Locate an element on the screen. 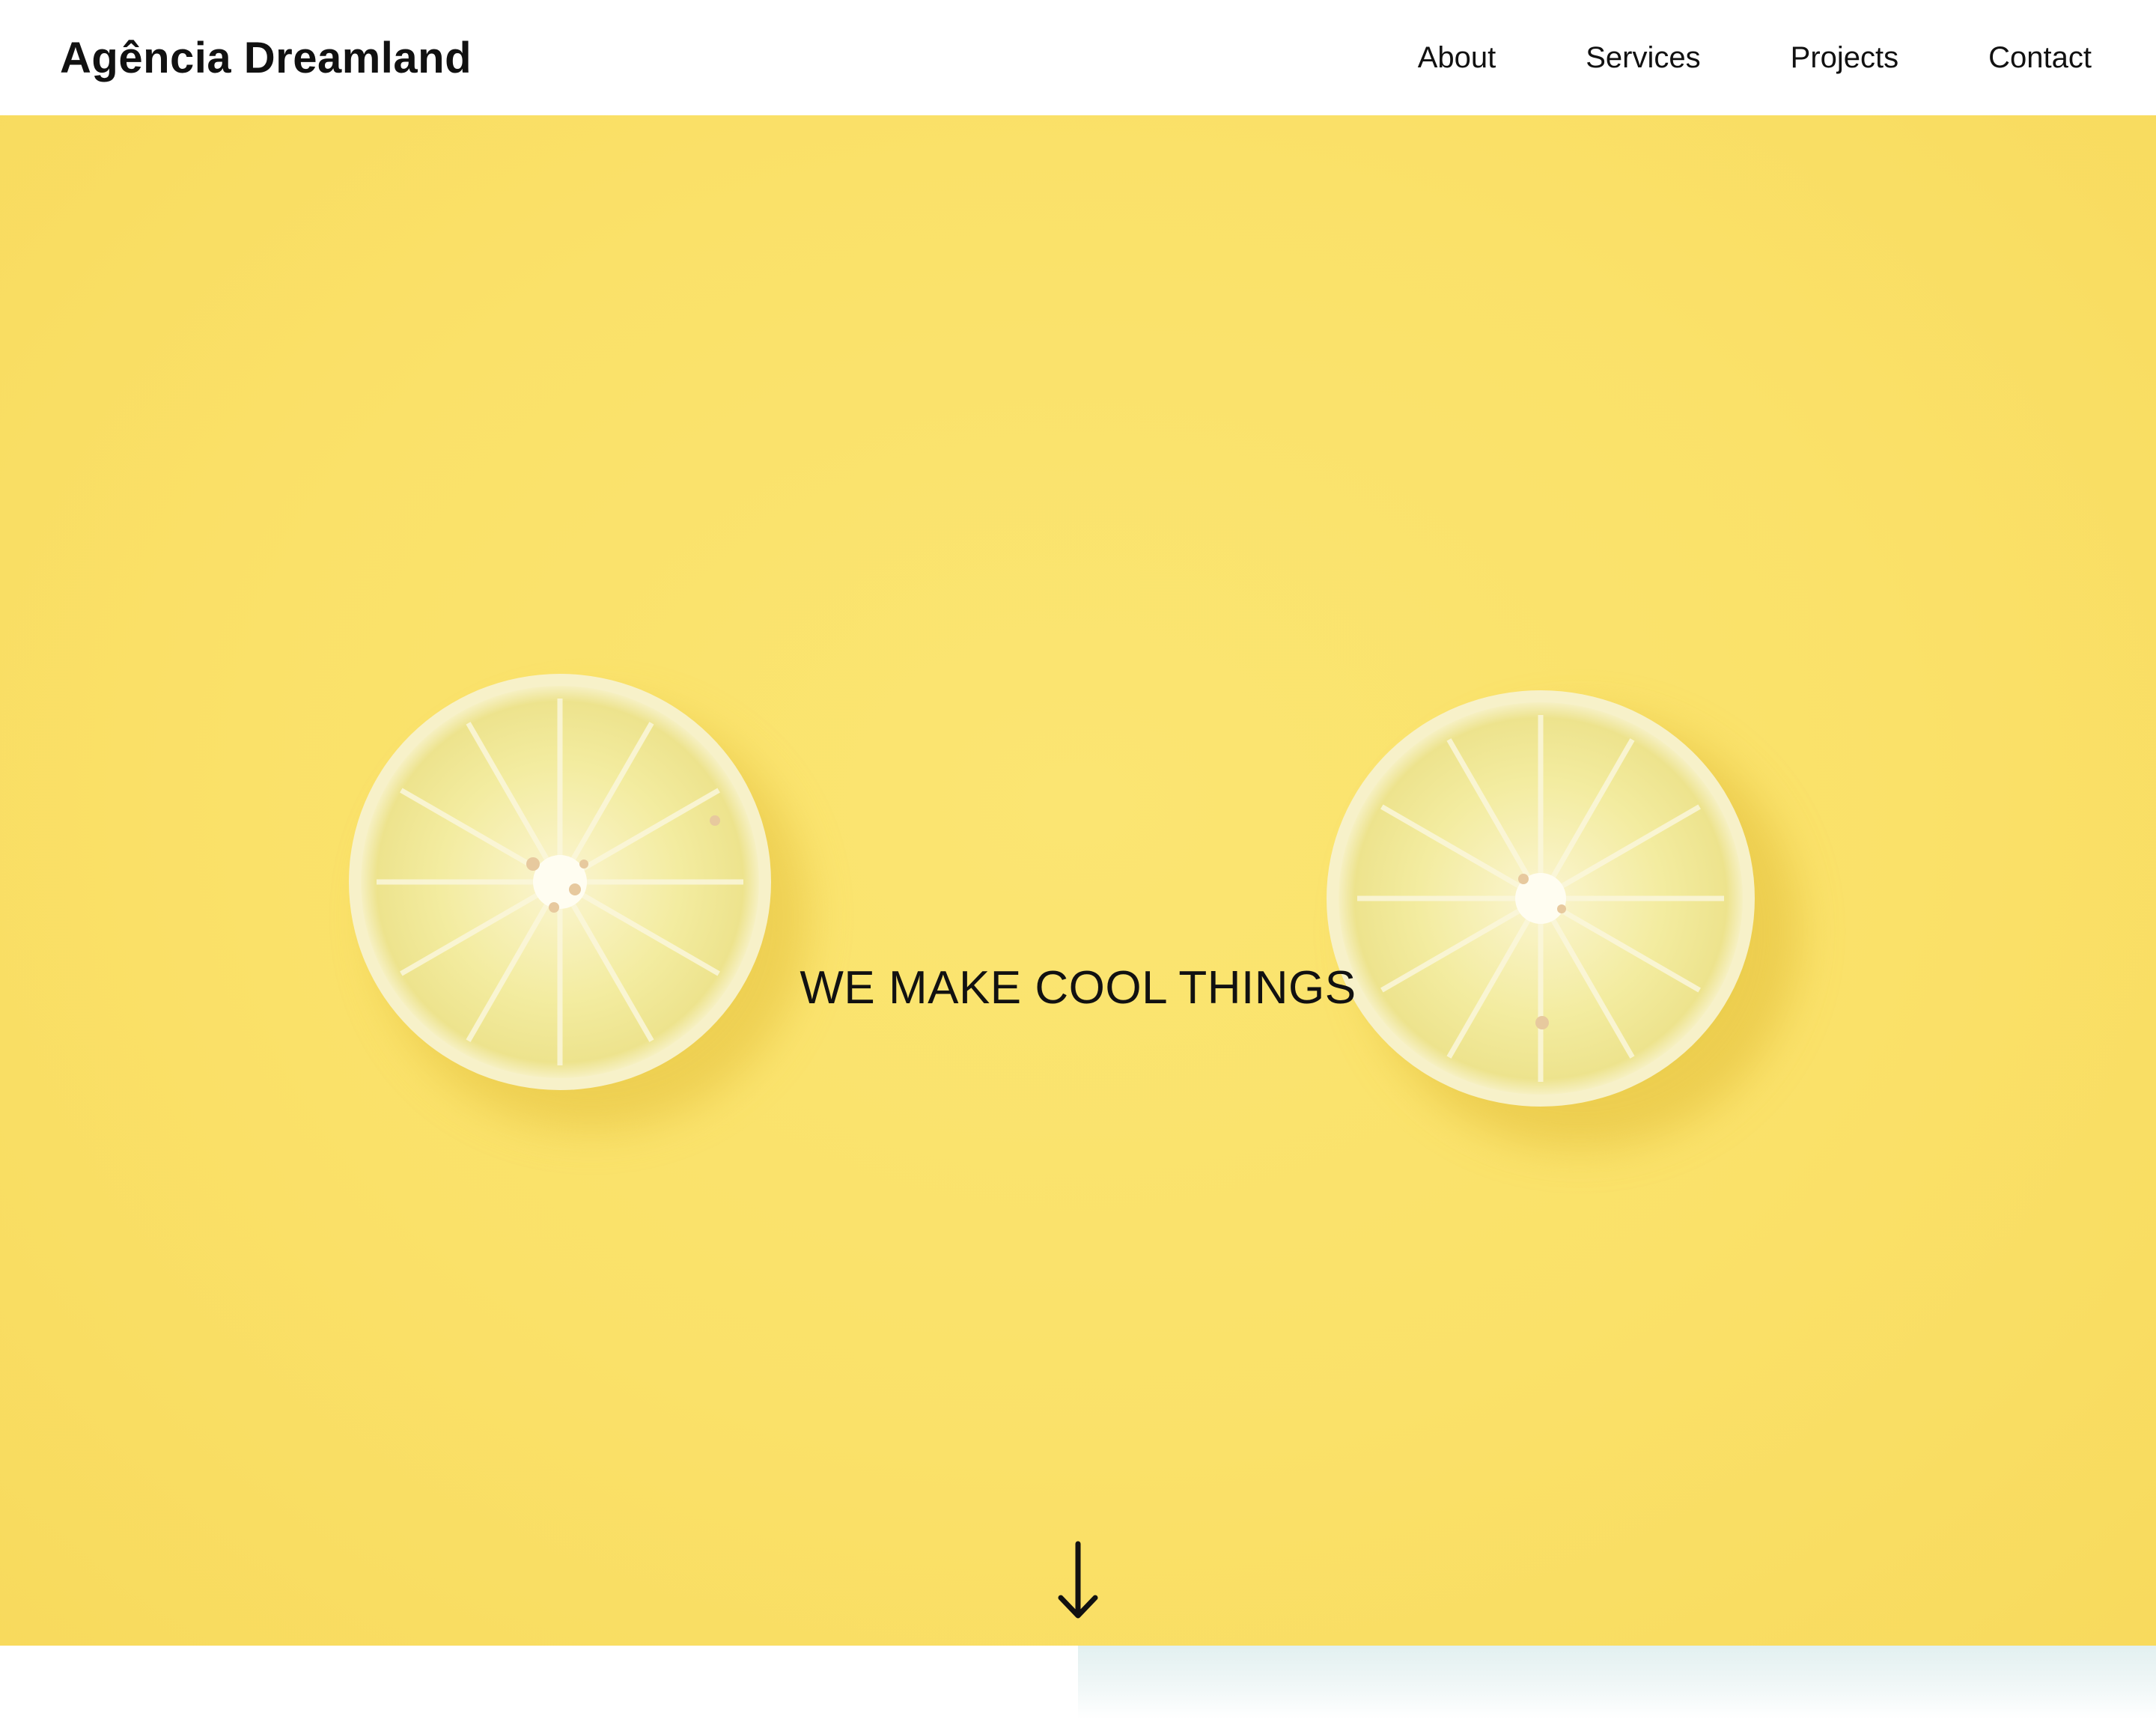 This screenshot has width=2156, height=1719. lemon-slice-left is located at coordinates (578, 902).